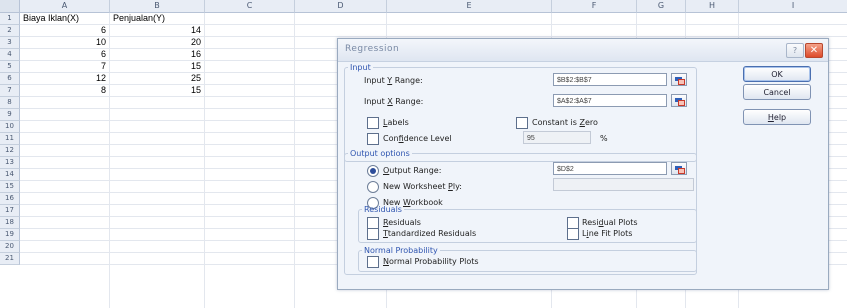  What do you see at coordinates (10, 223) in the screenshot?
I see `row-header: 18` at bounding box center [10, 223].